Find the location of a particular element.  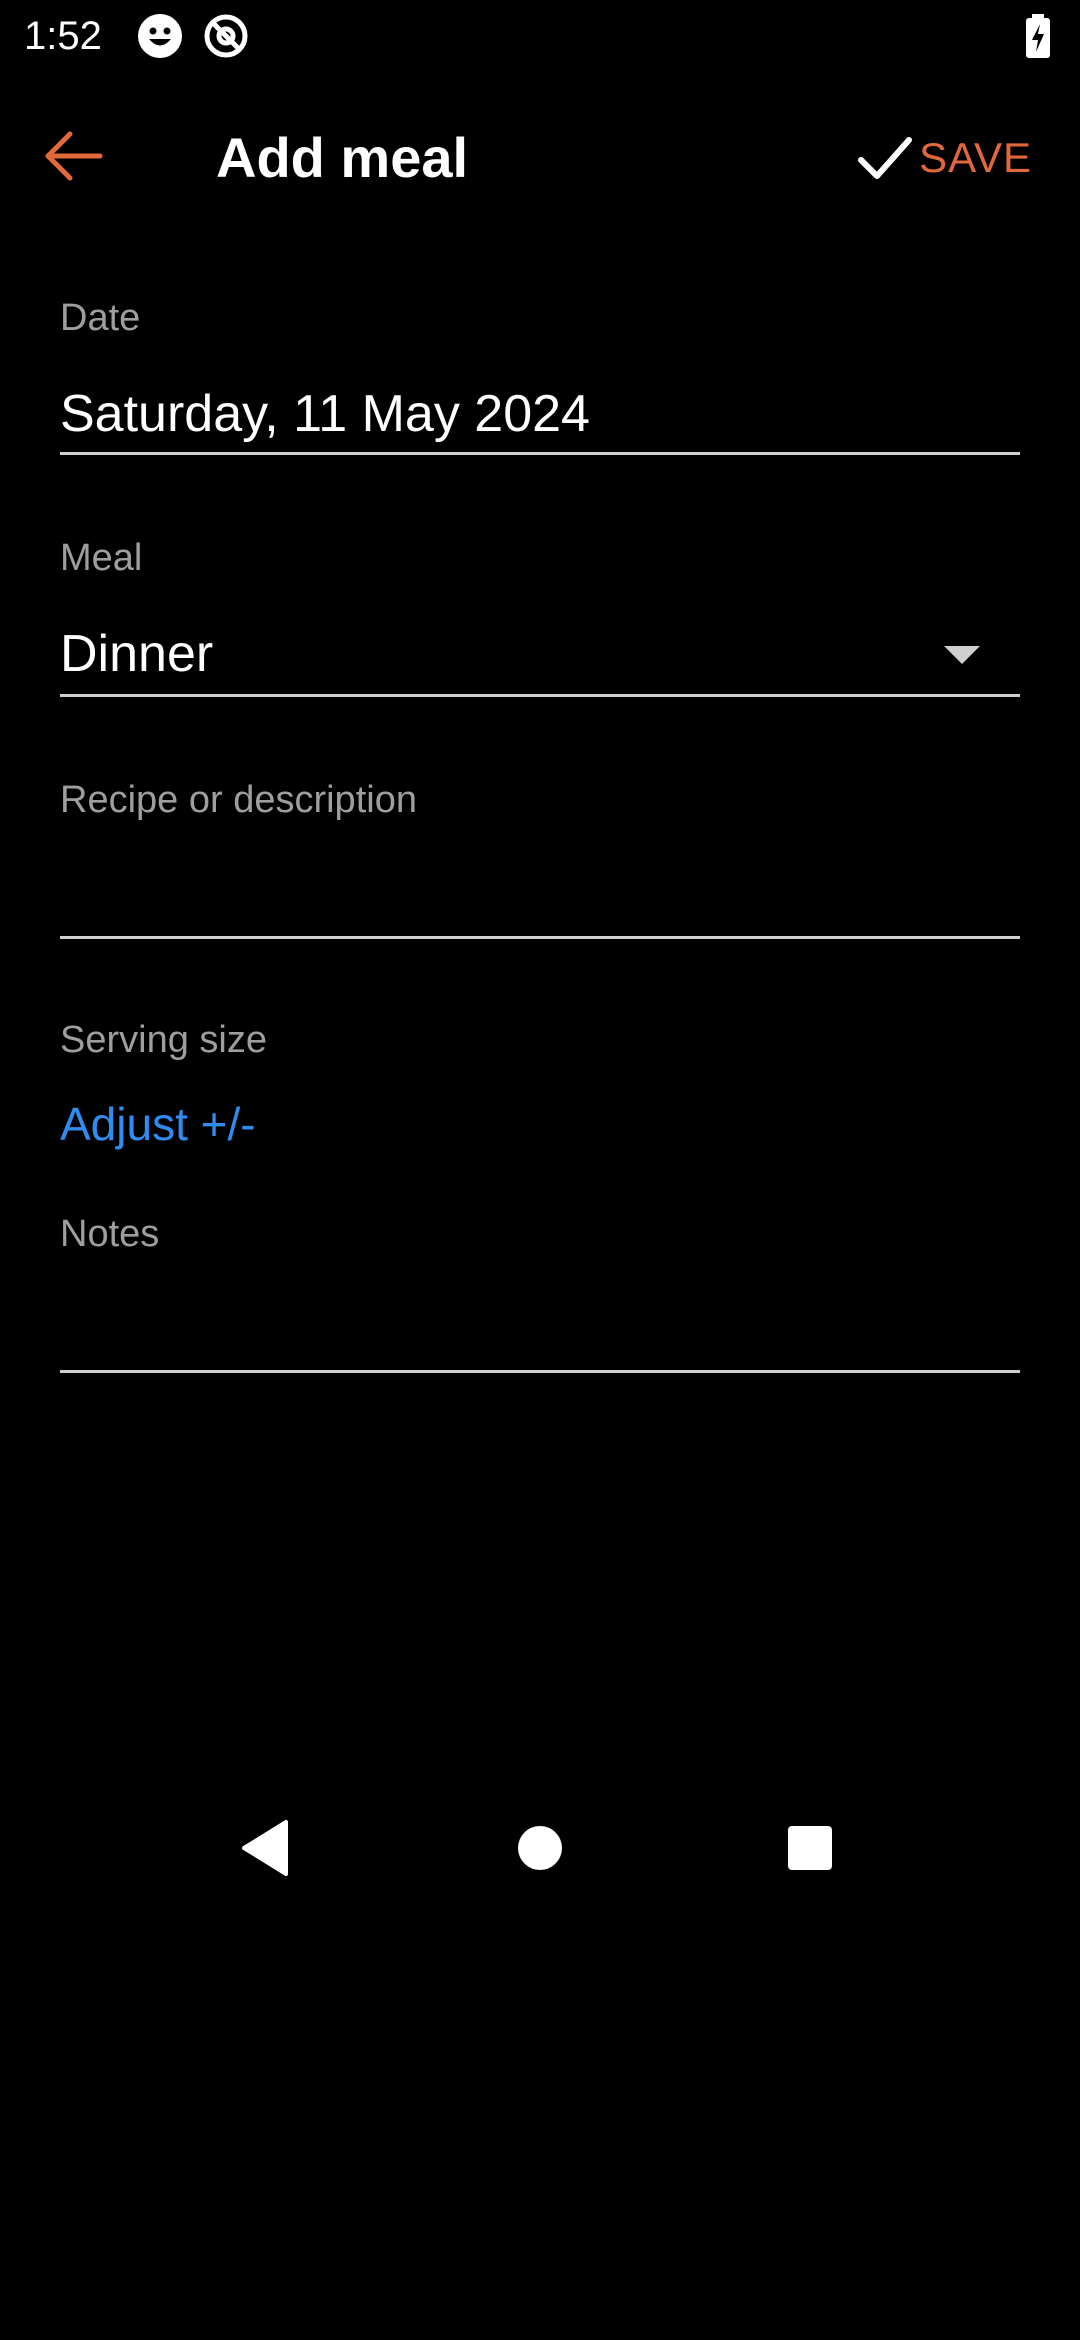

serving-size-section: Serving size is located at coordinates (540, 1043).